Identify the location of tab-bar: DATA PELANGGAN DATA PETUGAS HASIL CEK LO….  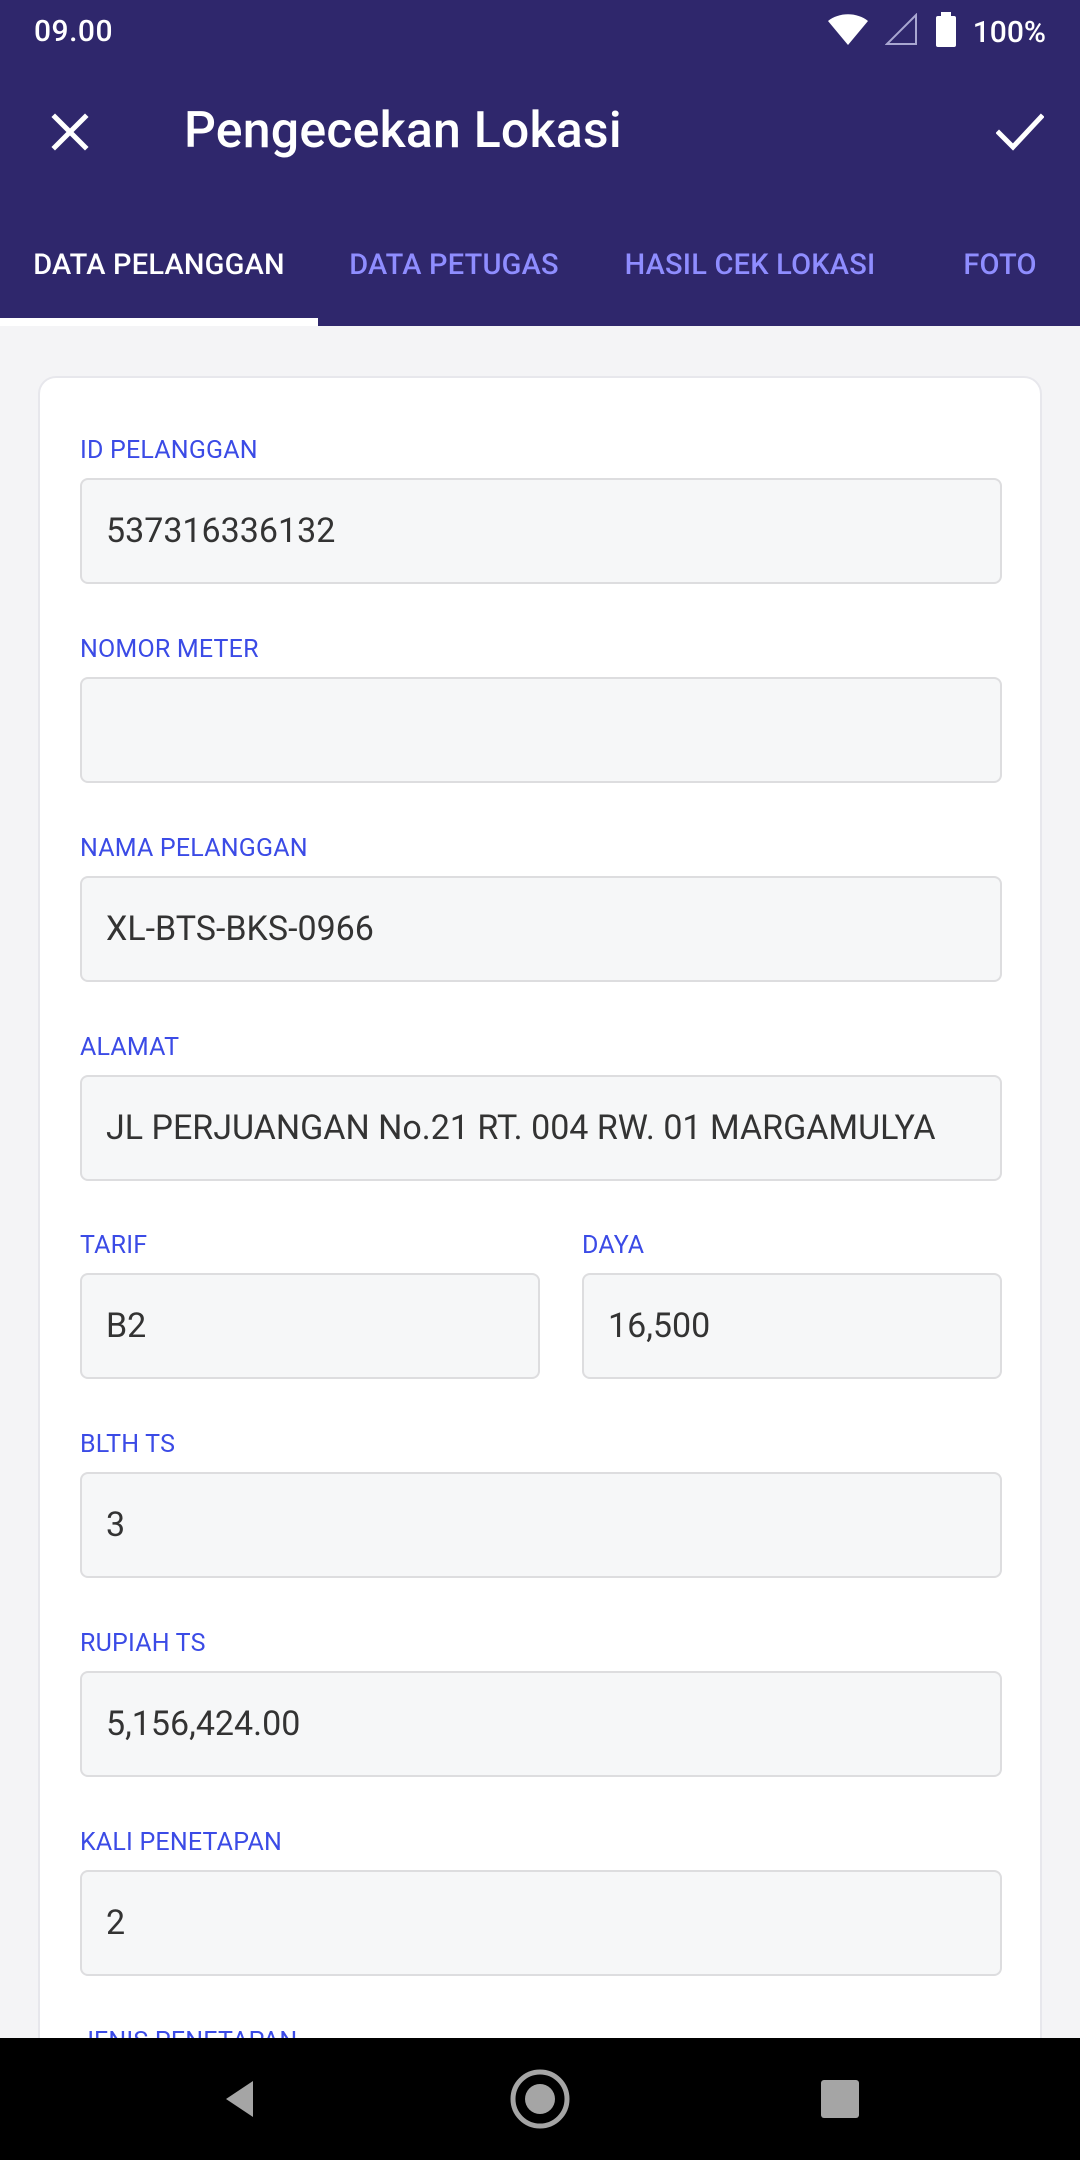
(540, 265).